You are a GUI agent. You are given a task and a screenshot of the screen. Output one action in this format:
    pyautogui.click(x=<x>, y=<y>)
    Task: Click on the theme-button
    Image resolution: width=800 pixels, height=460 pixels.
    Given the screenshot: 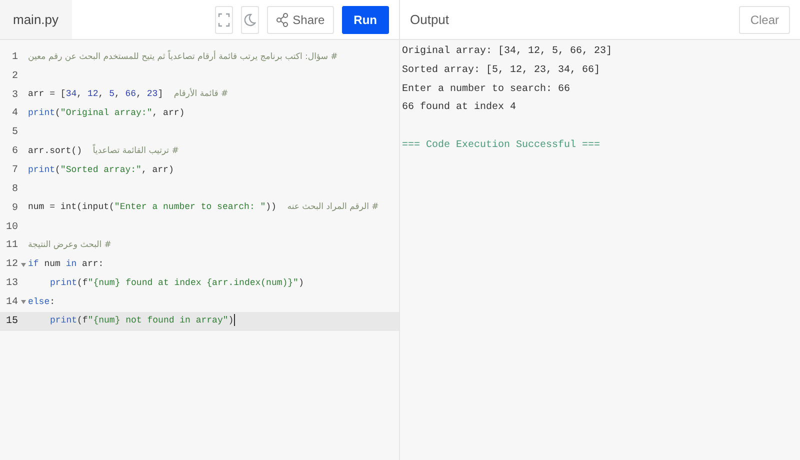 What is the action you would take?
    pyautogui.click(x=249, y=20)
    